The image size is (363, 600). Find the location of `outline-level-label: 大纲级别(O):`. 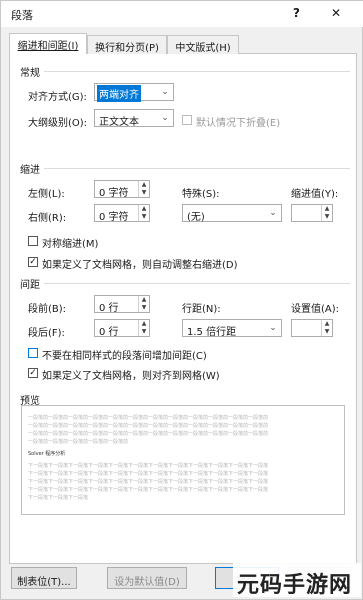

outline-level-label: 大纲级别(O): is located at coordinates (58, 123).